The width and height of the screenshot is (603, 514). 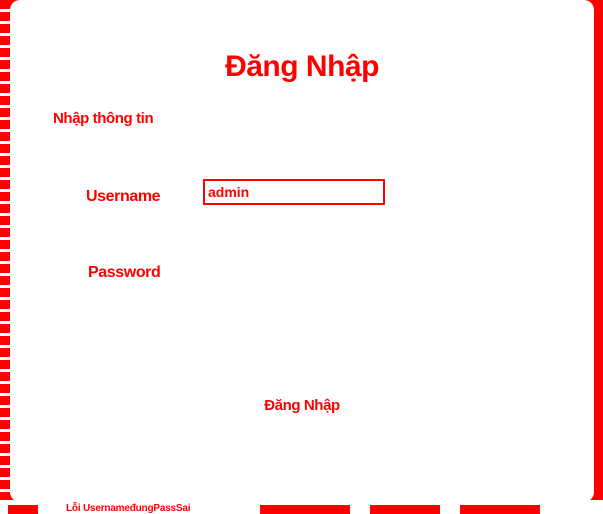 I want to click on username-label: Username, so click(x=123, y=196).